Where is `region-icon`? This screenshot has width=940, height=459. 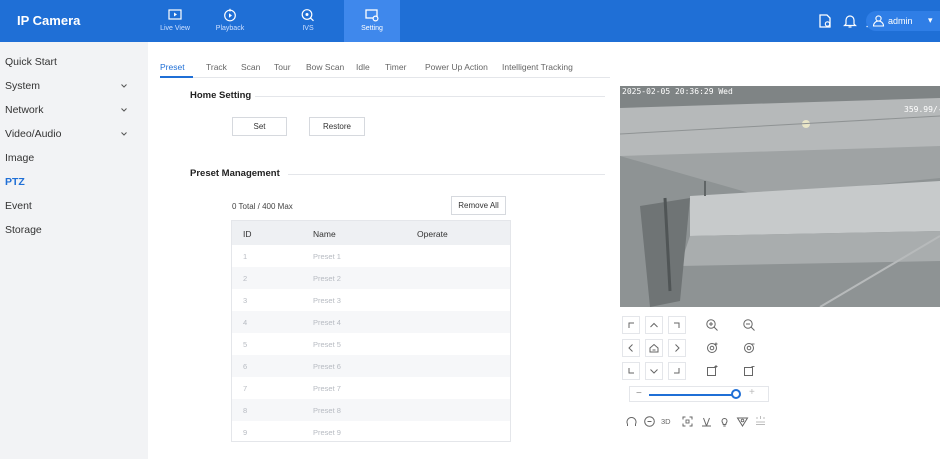
region-icon is located at coordinates (742, 422).